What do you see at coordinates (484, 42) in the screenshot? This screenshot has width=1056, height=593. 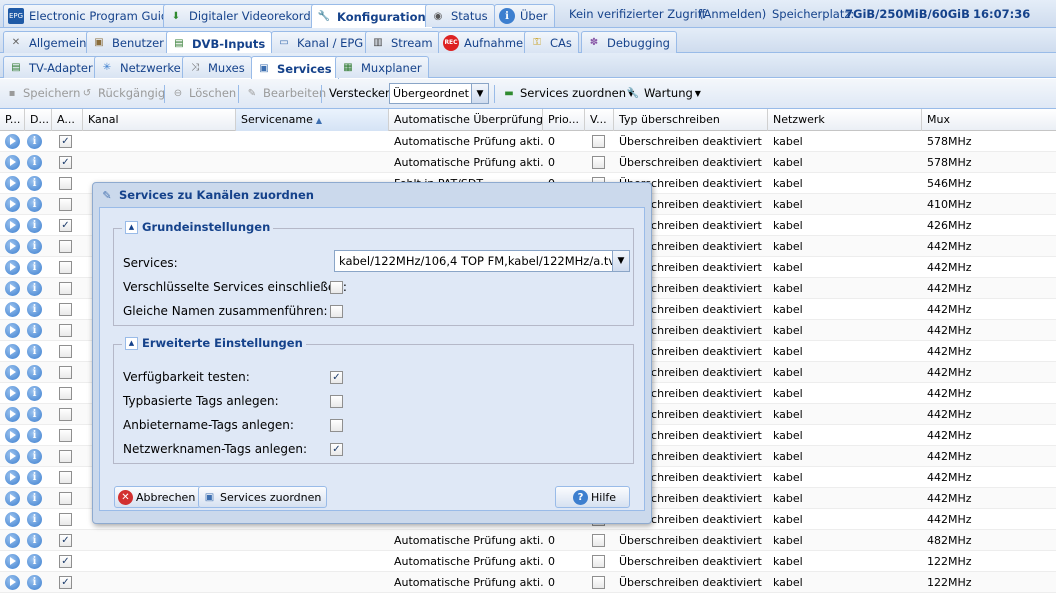 I see `tab-recording: REC Aufnahme` at bounding box center [484, 42].